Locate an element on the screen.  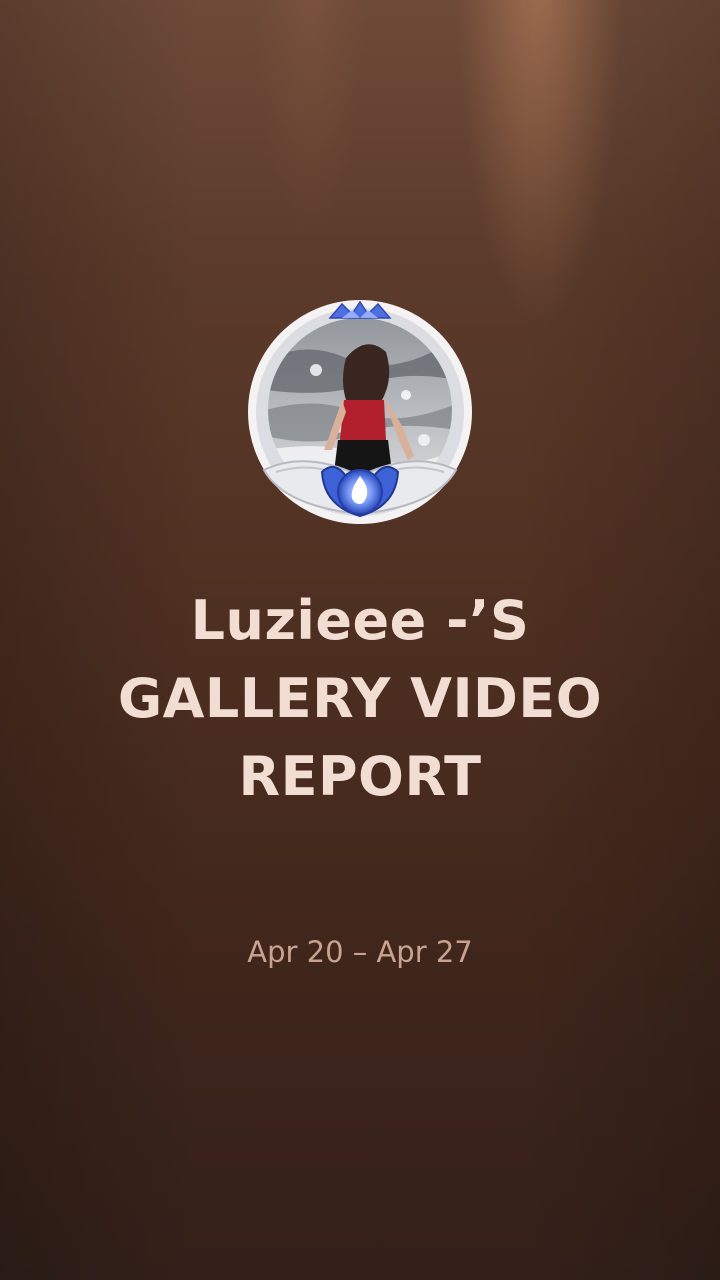
report-title-line-3: REPORT is located at coordinates (360, 776).